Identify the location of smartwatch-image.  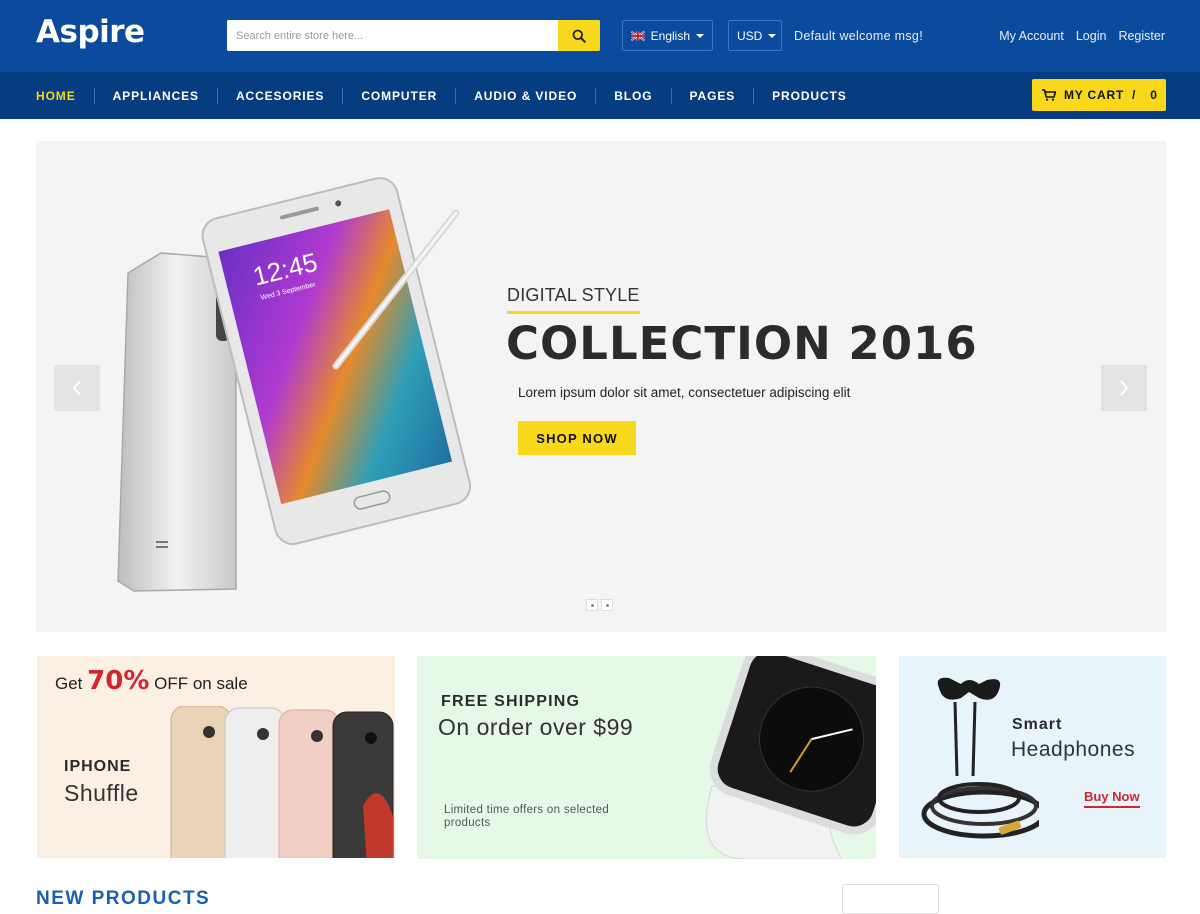
(790, 757).